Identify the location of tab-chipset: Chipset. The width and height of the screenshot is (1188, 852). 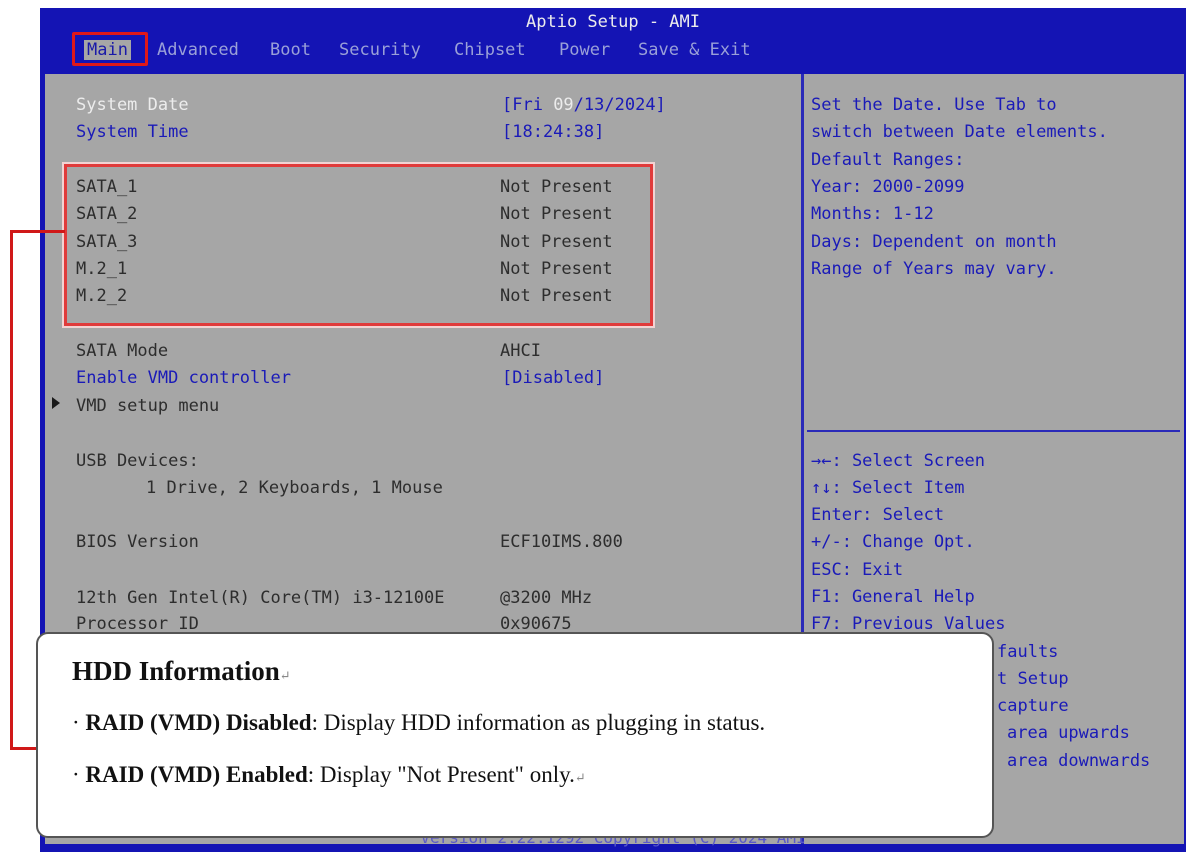
(490, 50).